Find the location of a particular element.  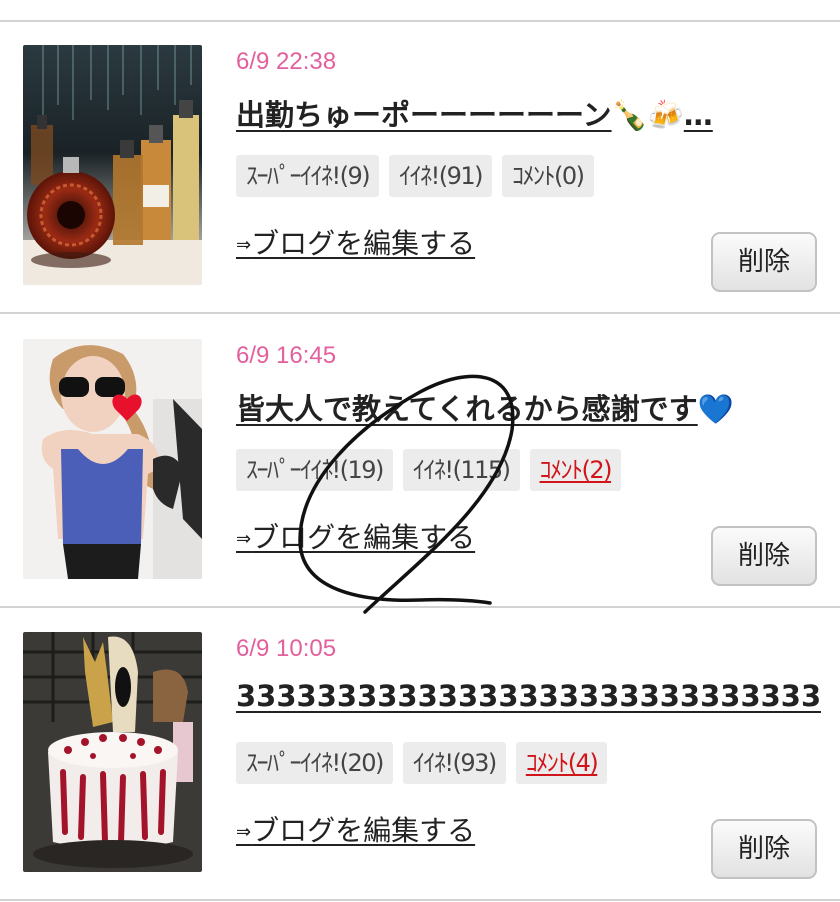

comment-count: ｺﾒﾝﾄ(0) is located at coordinates (548, 176).